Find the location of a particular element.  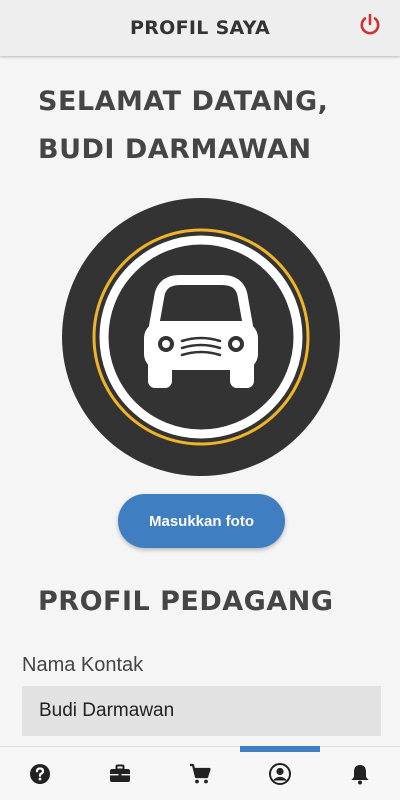

nav-profile is located at coordinates (280, 773).